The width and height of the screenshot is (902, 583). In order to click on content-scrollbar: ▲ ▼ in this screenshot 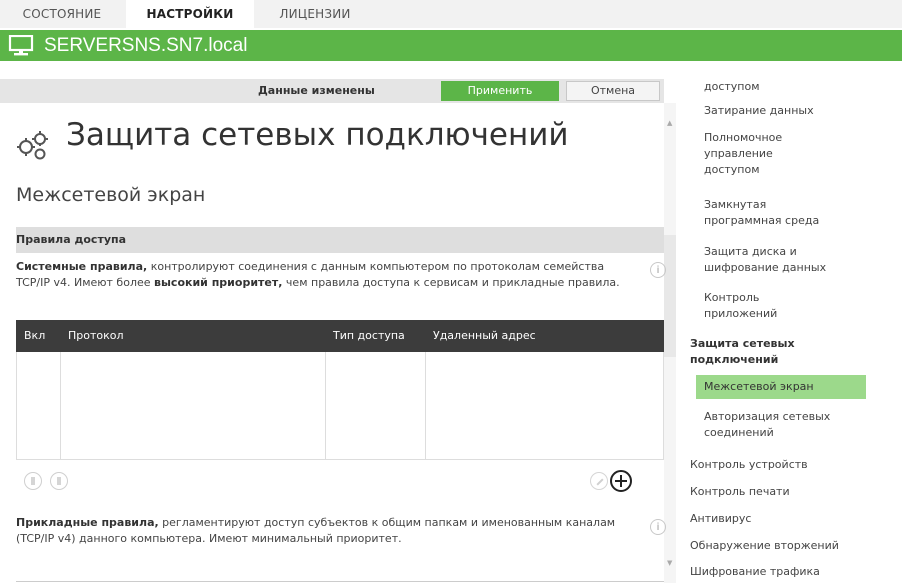, I will do `click(670, 343)`.